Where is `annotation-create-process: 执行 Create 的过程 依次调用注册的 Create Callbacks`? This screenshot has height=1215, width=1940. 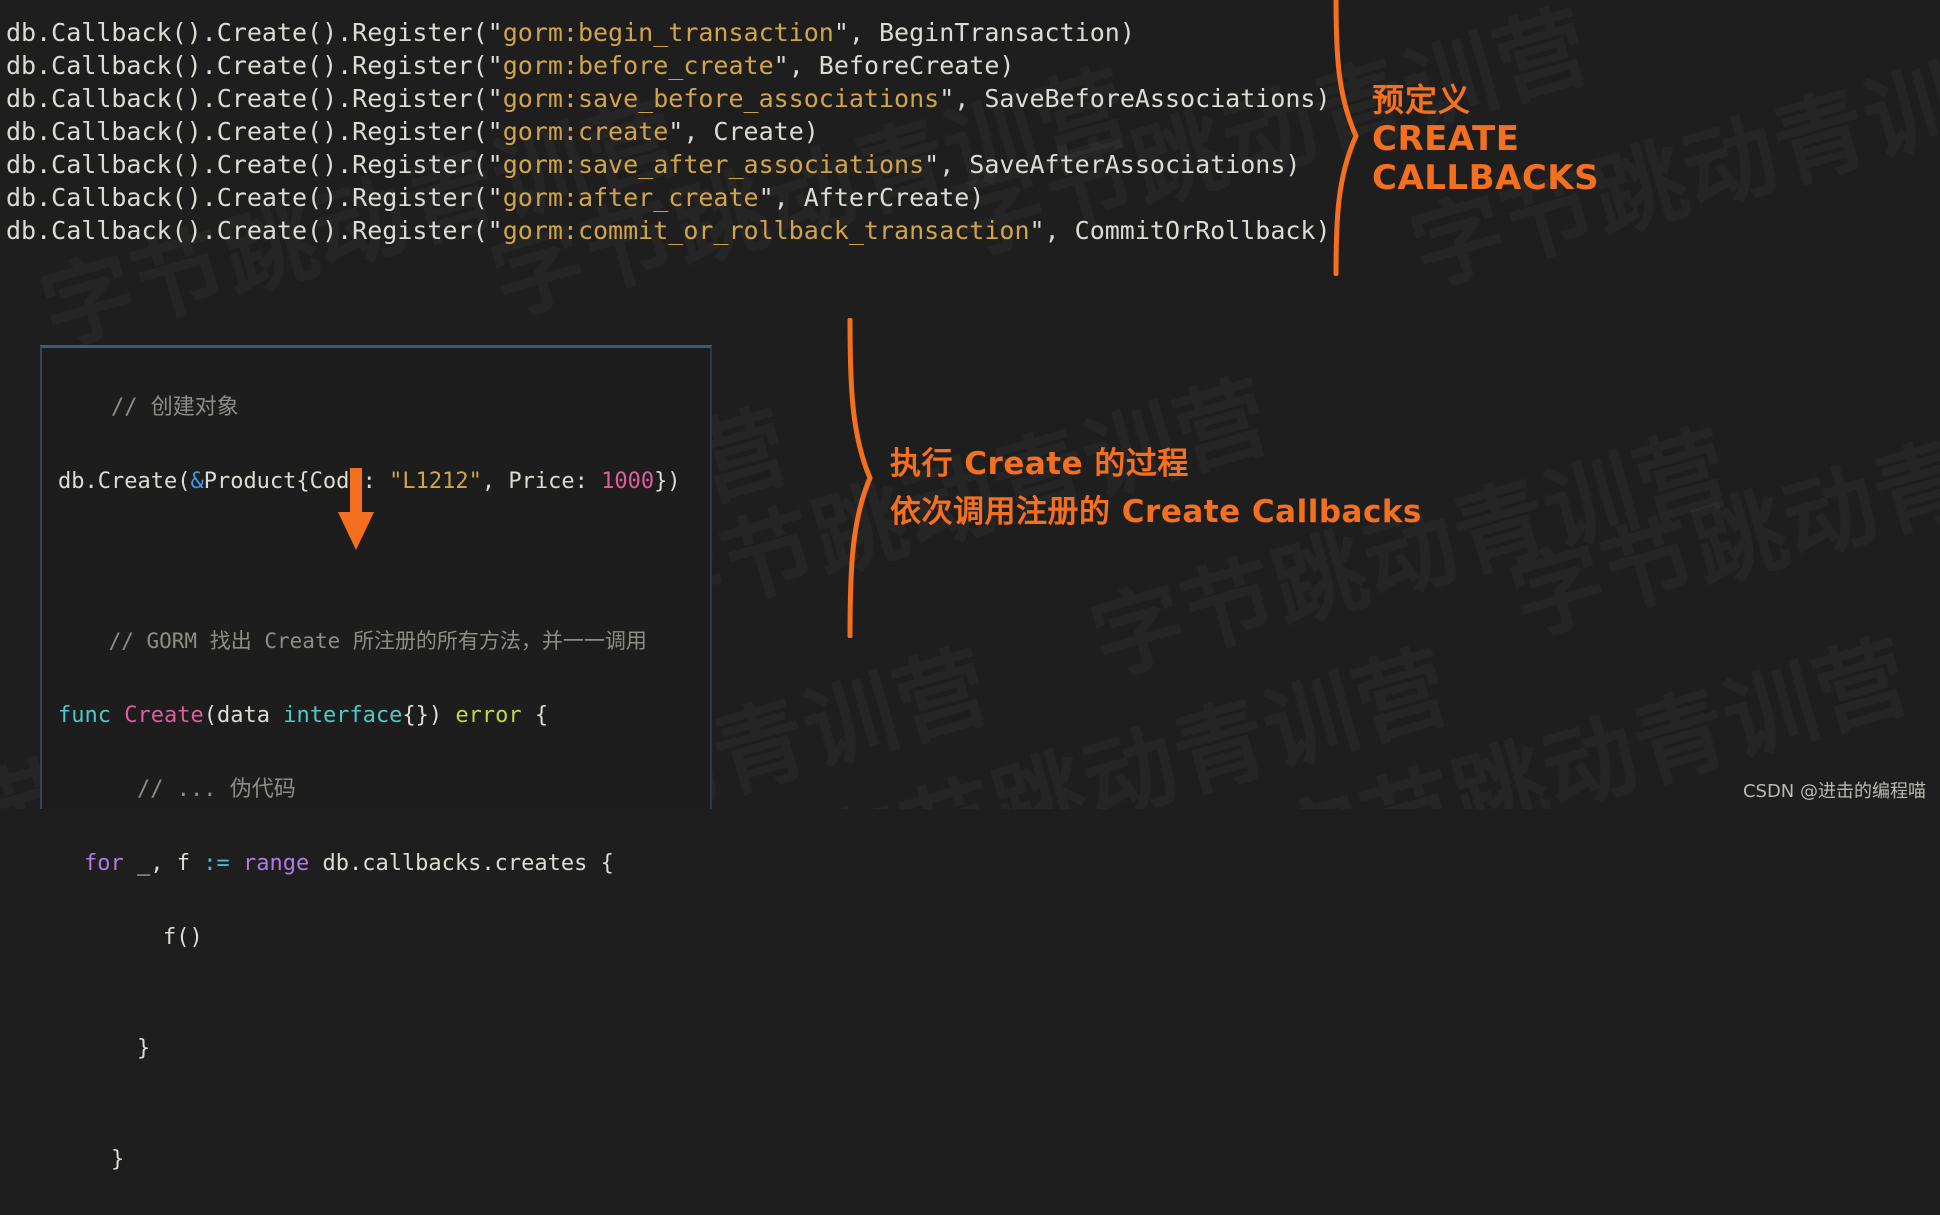 annotation-create-process: 执行 Create 的过程 依次调用注册的 Create Callbacks is located at coordinates (1156, 488).